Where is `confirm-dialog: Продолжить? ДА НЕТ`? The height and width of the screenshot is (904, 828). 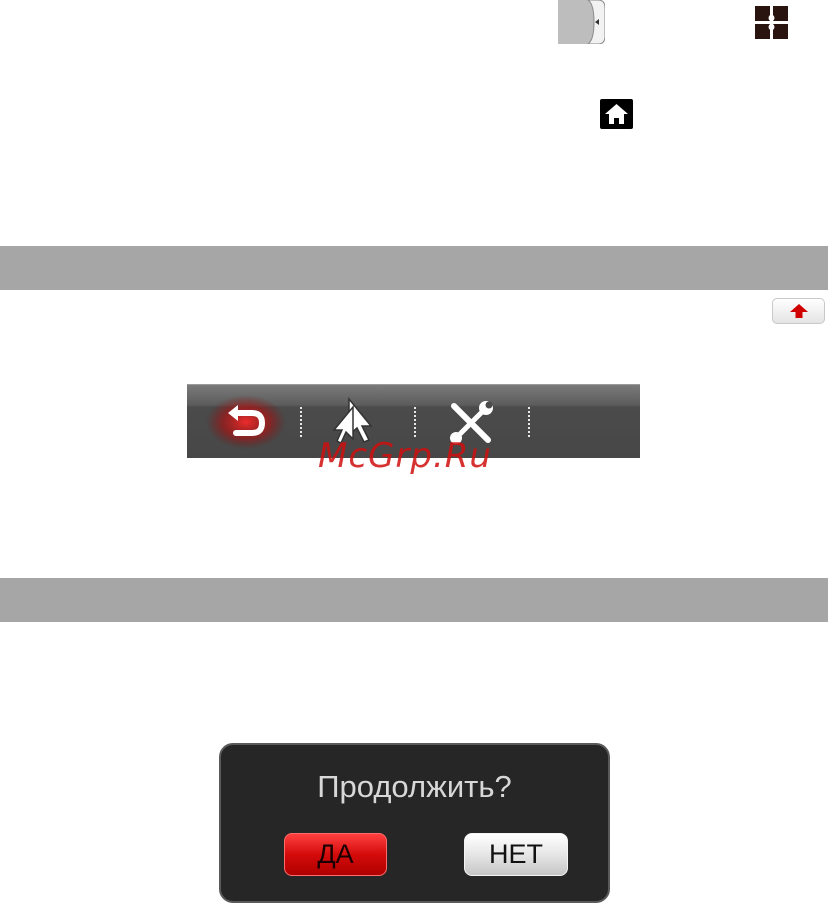 confirm-dialog: Продолжить? ДА НЕТ is located at coordinates (414, 823).